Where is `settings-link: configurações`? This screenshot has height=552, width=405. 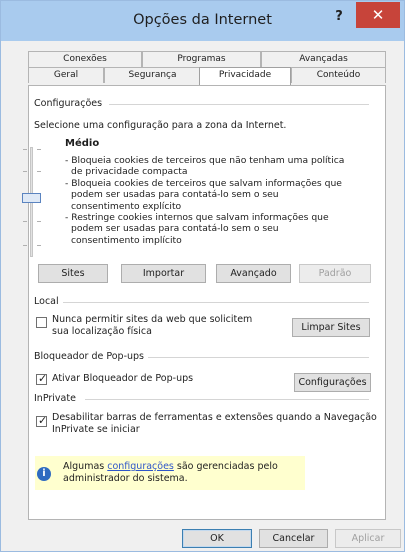 settings-link: configurações is located at coordinates (140, 466).